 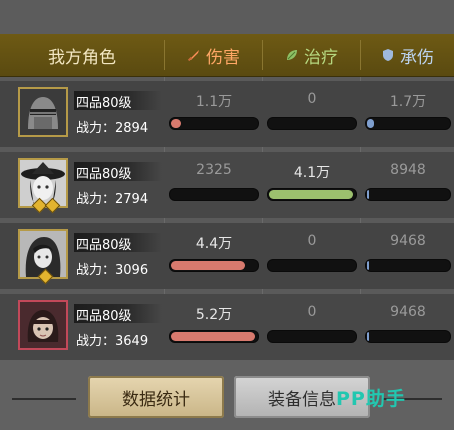 I want to click on header-damage: 伤害, so click(x=213, y=55).